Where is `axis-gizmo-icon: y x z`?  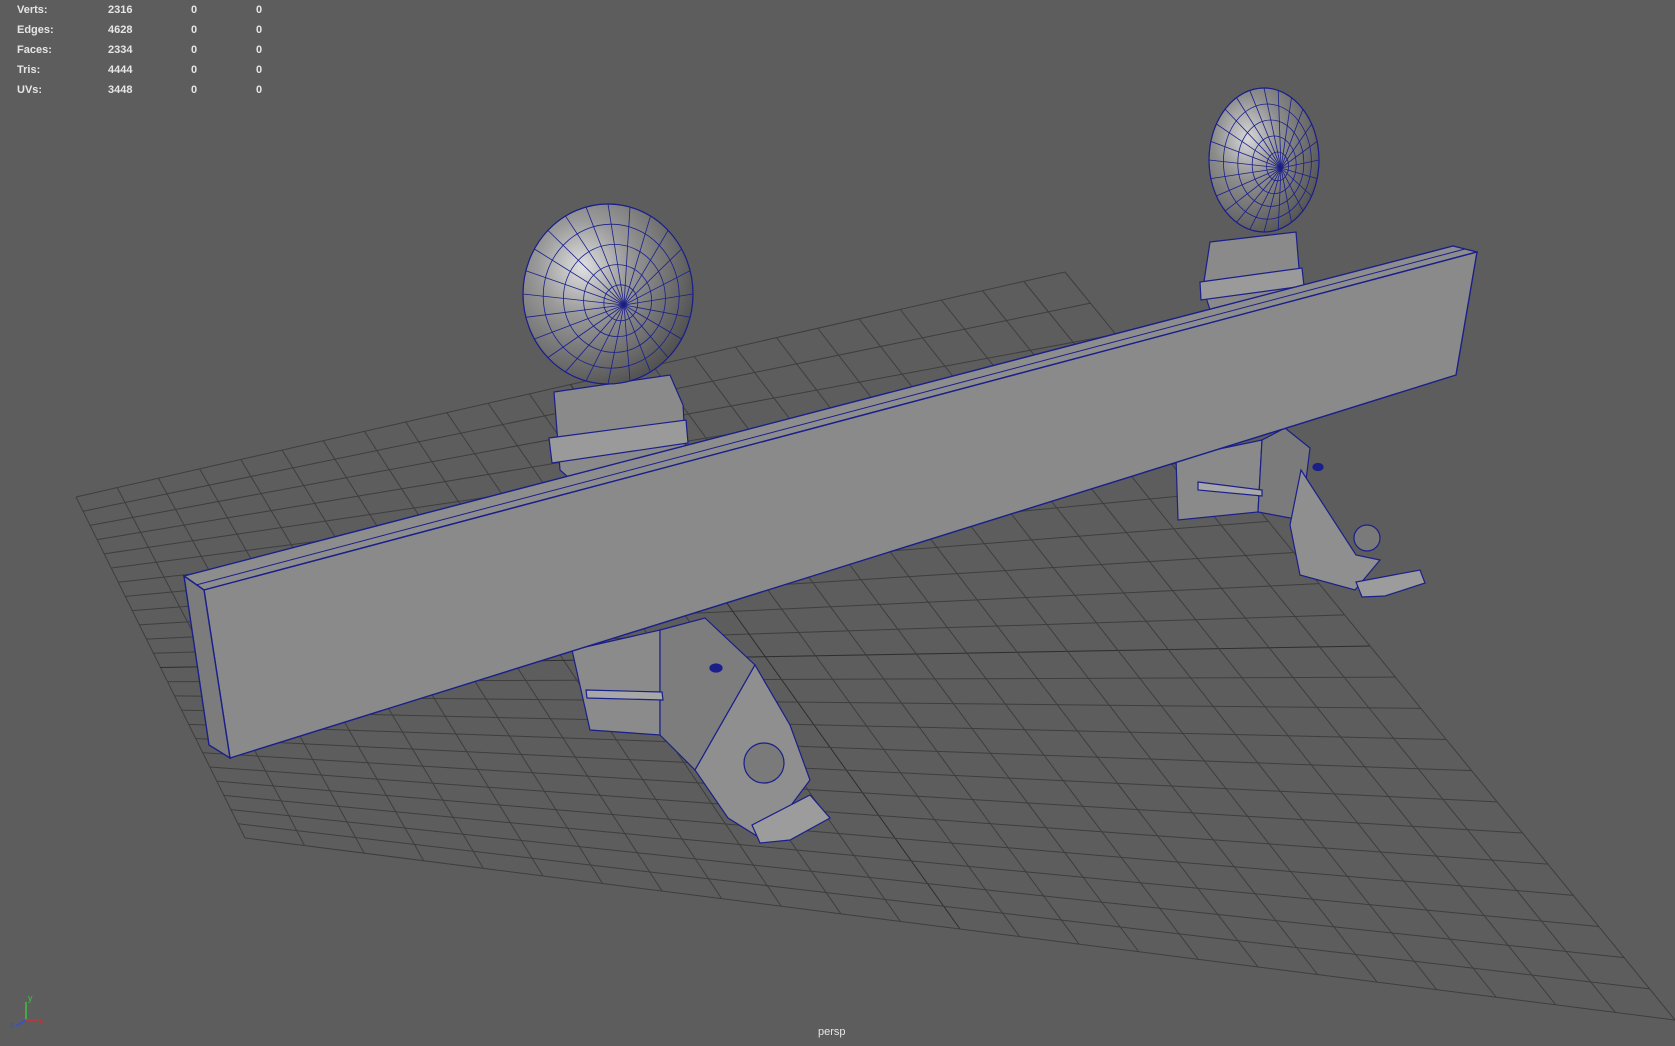
axis-gizmo-icon: y x z is located at coordinates (27, 1011).